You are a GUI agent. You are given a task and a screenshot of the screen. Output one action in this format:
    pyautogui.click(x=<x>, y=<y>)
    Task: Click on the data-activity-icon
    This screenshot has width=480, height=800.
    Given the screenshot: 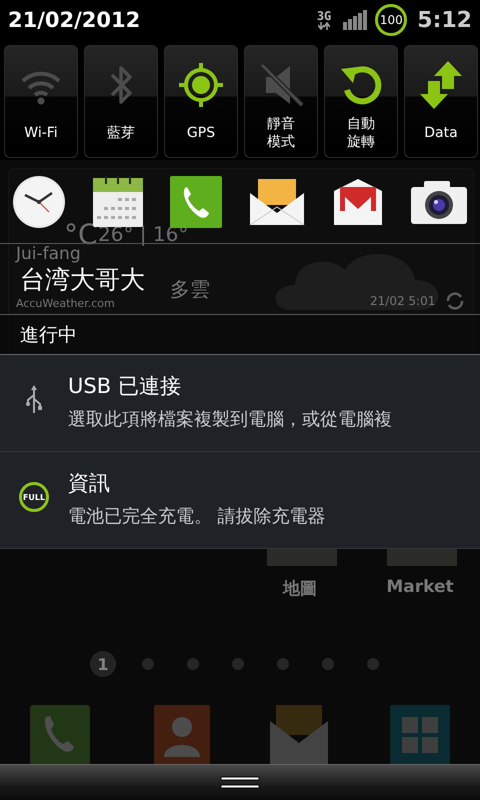 What is the action you would take?
    pyautogui.click(x=324, y=26)
    